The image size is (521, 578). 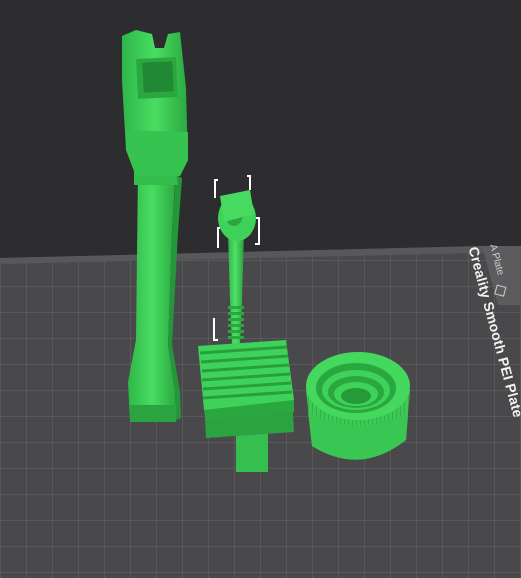 What do you see at coordinates (358, 406) in the screenshot?
I see `model-threaded-ring` at bounding box center [358, 406].